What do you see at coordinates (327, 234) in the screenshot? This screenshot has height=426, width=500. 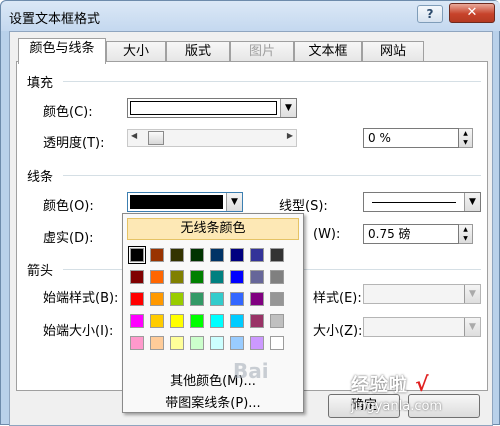 I see `line-weight-label: (W):` at bounding box center [327, 234].